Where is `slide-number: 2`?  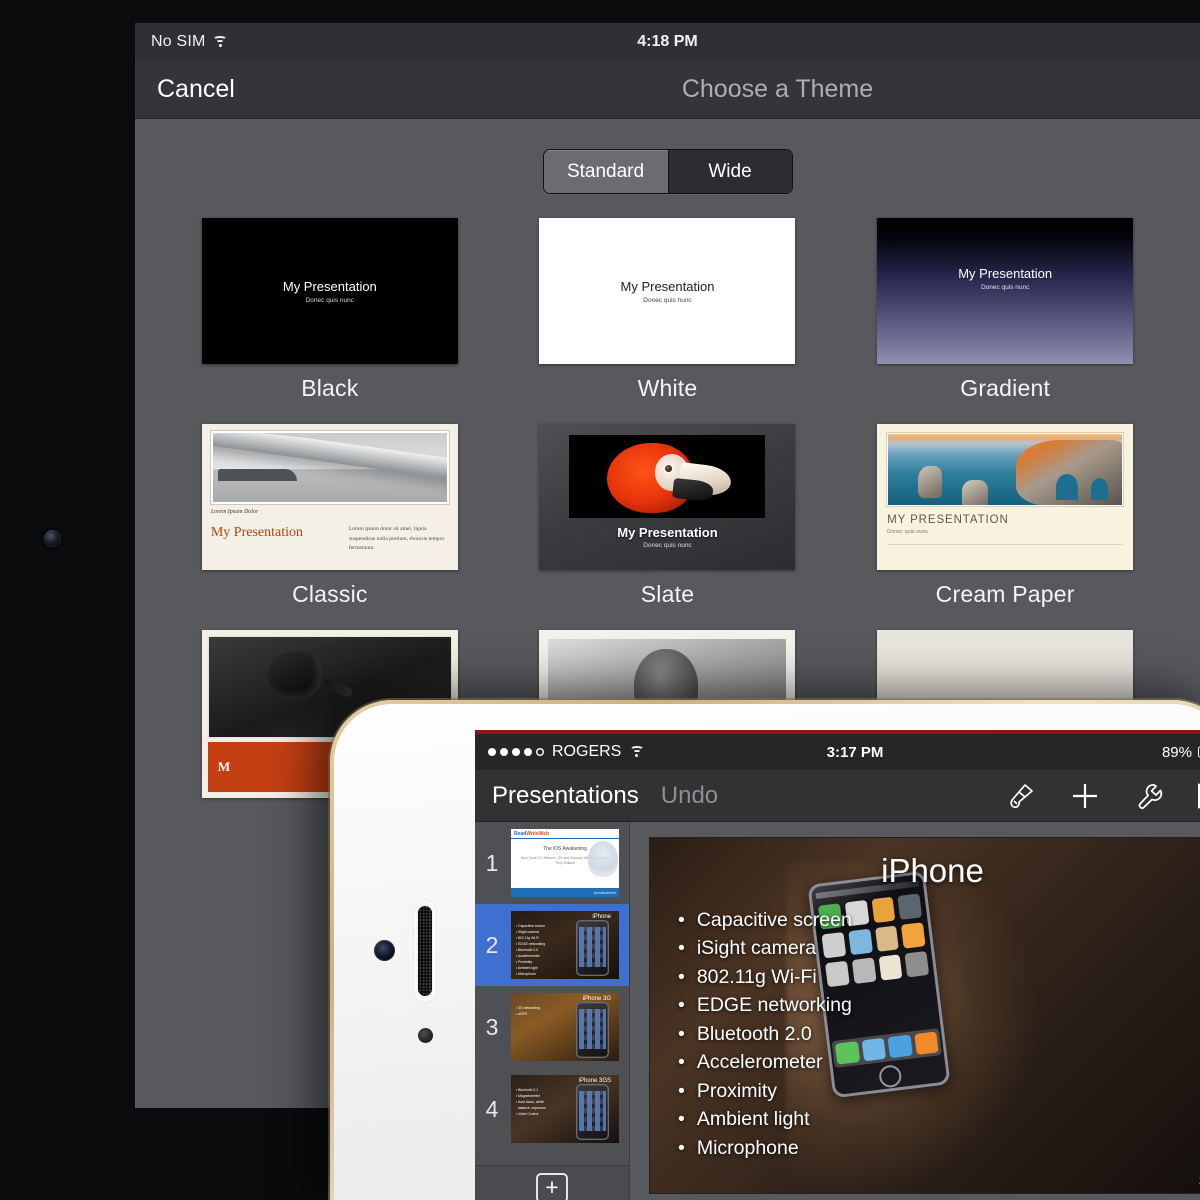 slide-number: 2 is located at coordinates (492, 944).